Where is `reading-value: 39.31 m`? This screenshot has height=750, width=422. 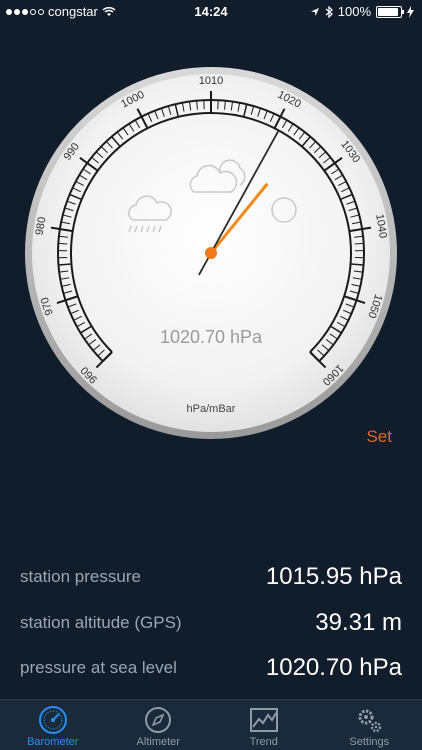
reading-value: 39.31 m is located at coordinates (358, 622).